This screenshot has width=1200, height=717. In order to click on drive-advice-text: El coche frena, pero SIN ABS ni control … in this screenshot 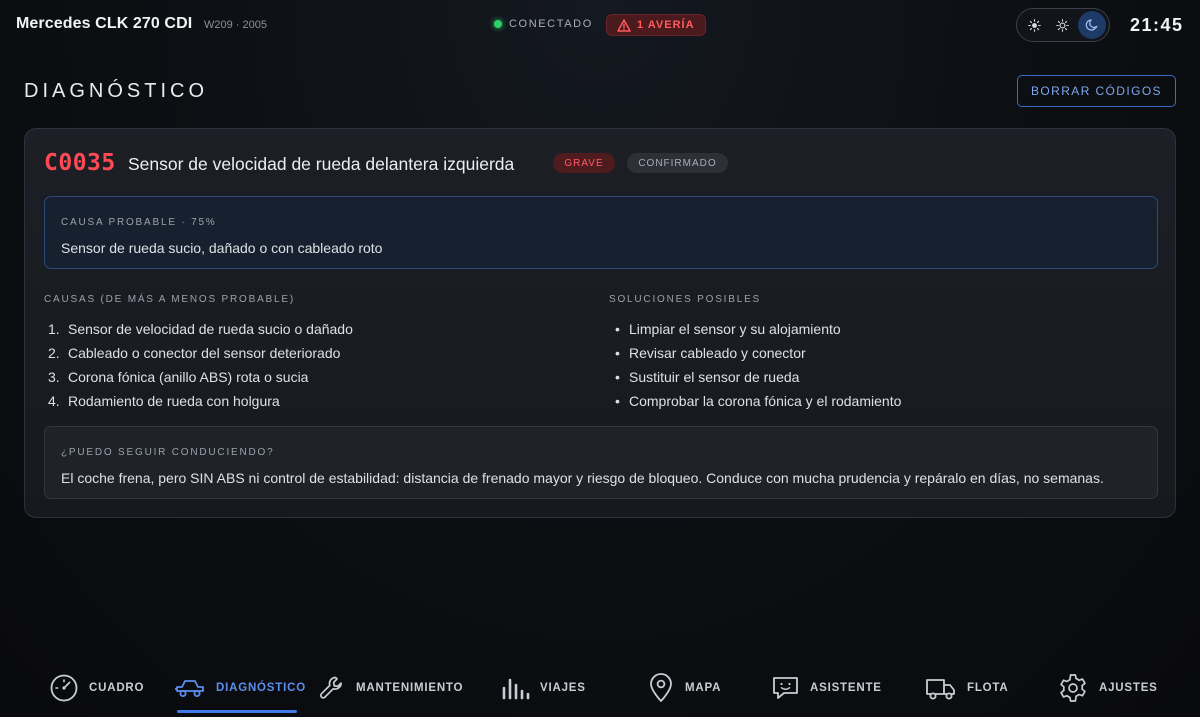, I will do `click(582, 478)`.